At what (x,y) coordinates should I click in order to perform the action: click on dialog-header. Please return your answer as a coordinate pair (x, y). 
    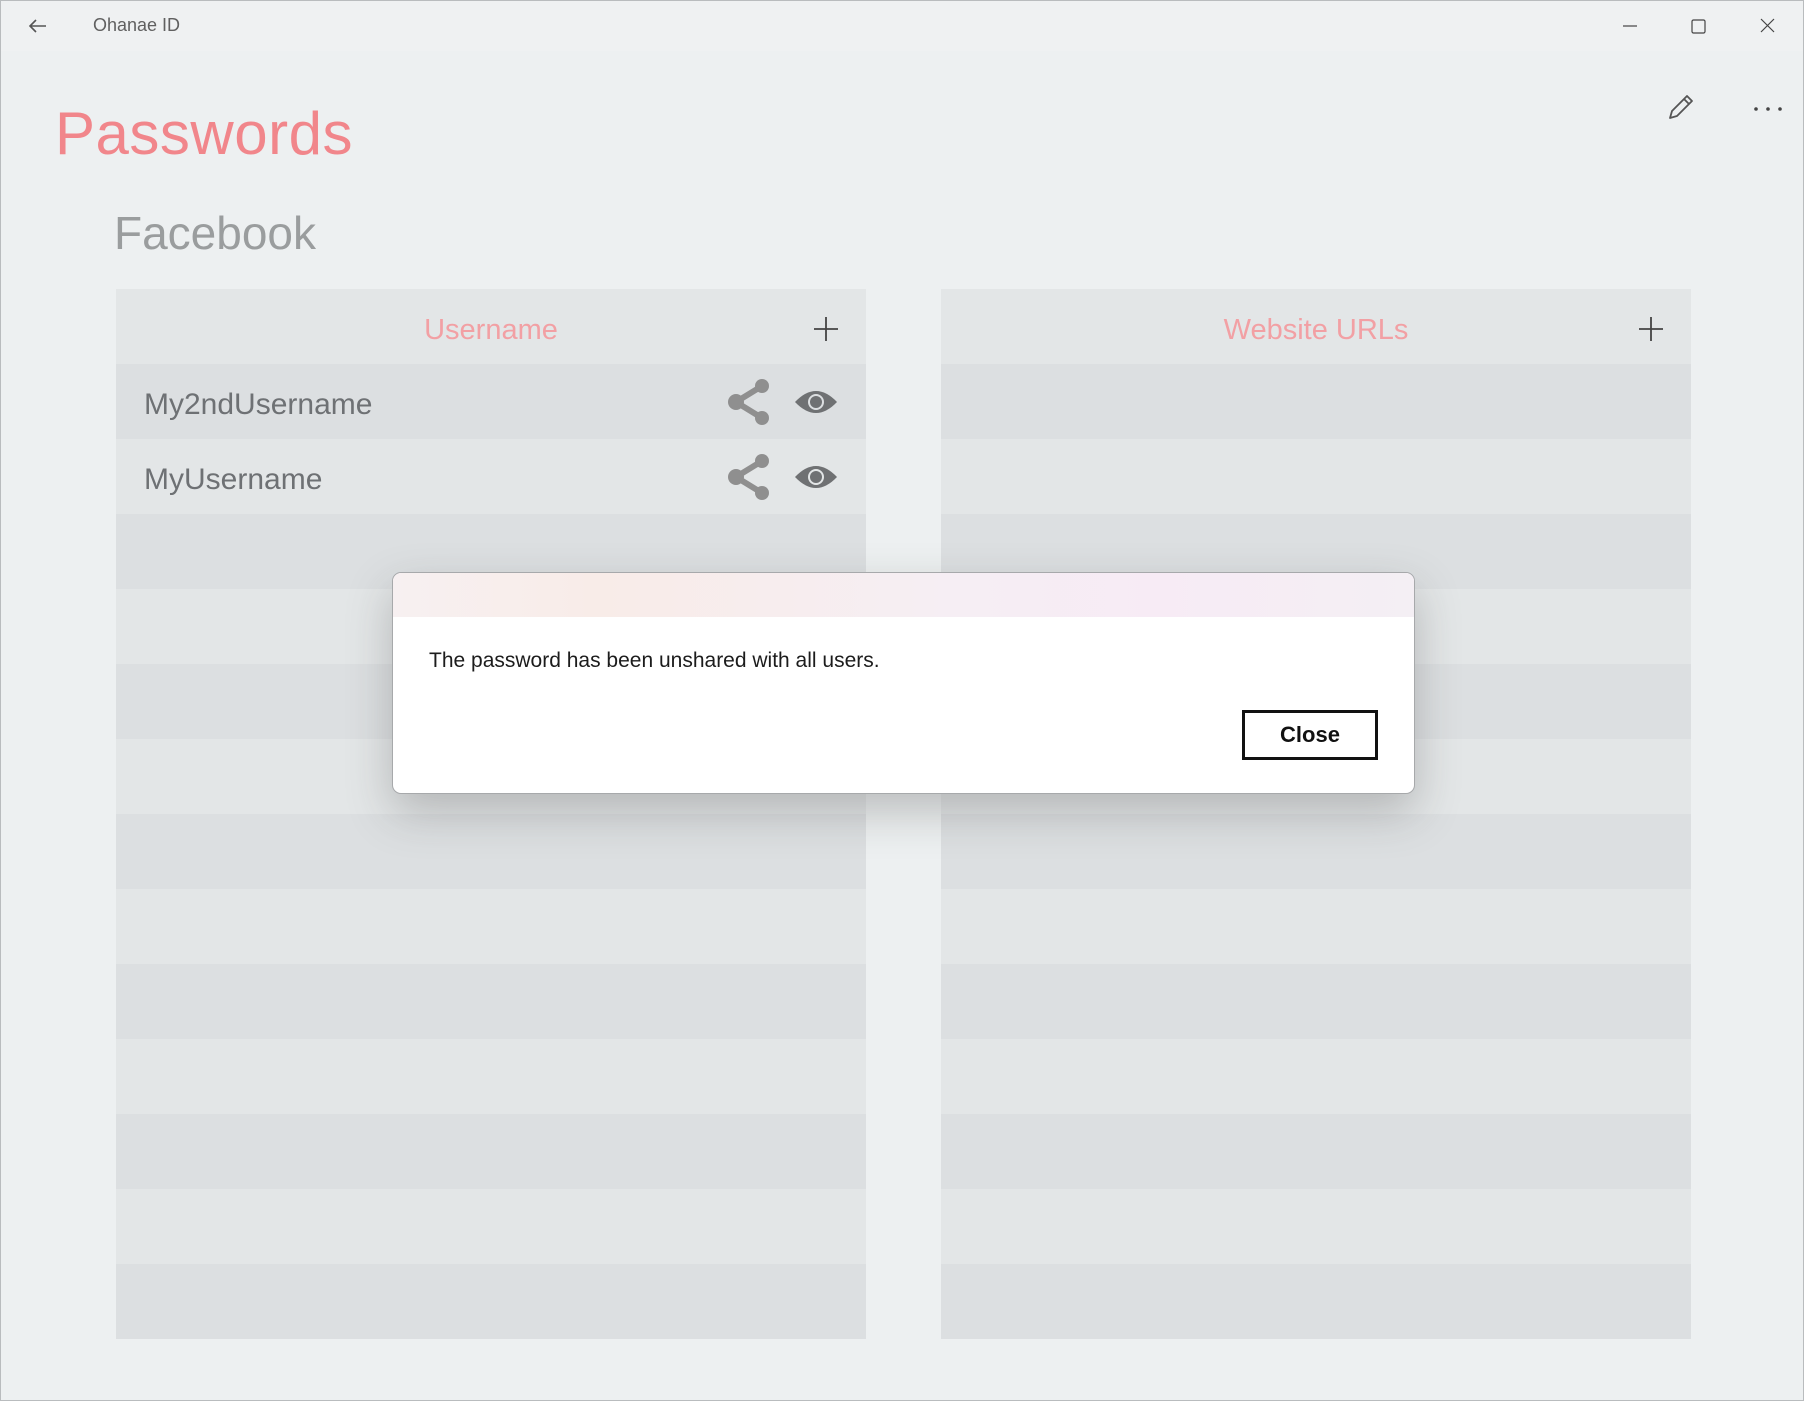
    Looking at the image, I should click on (903, 595).